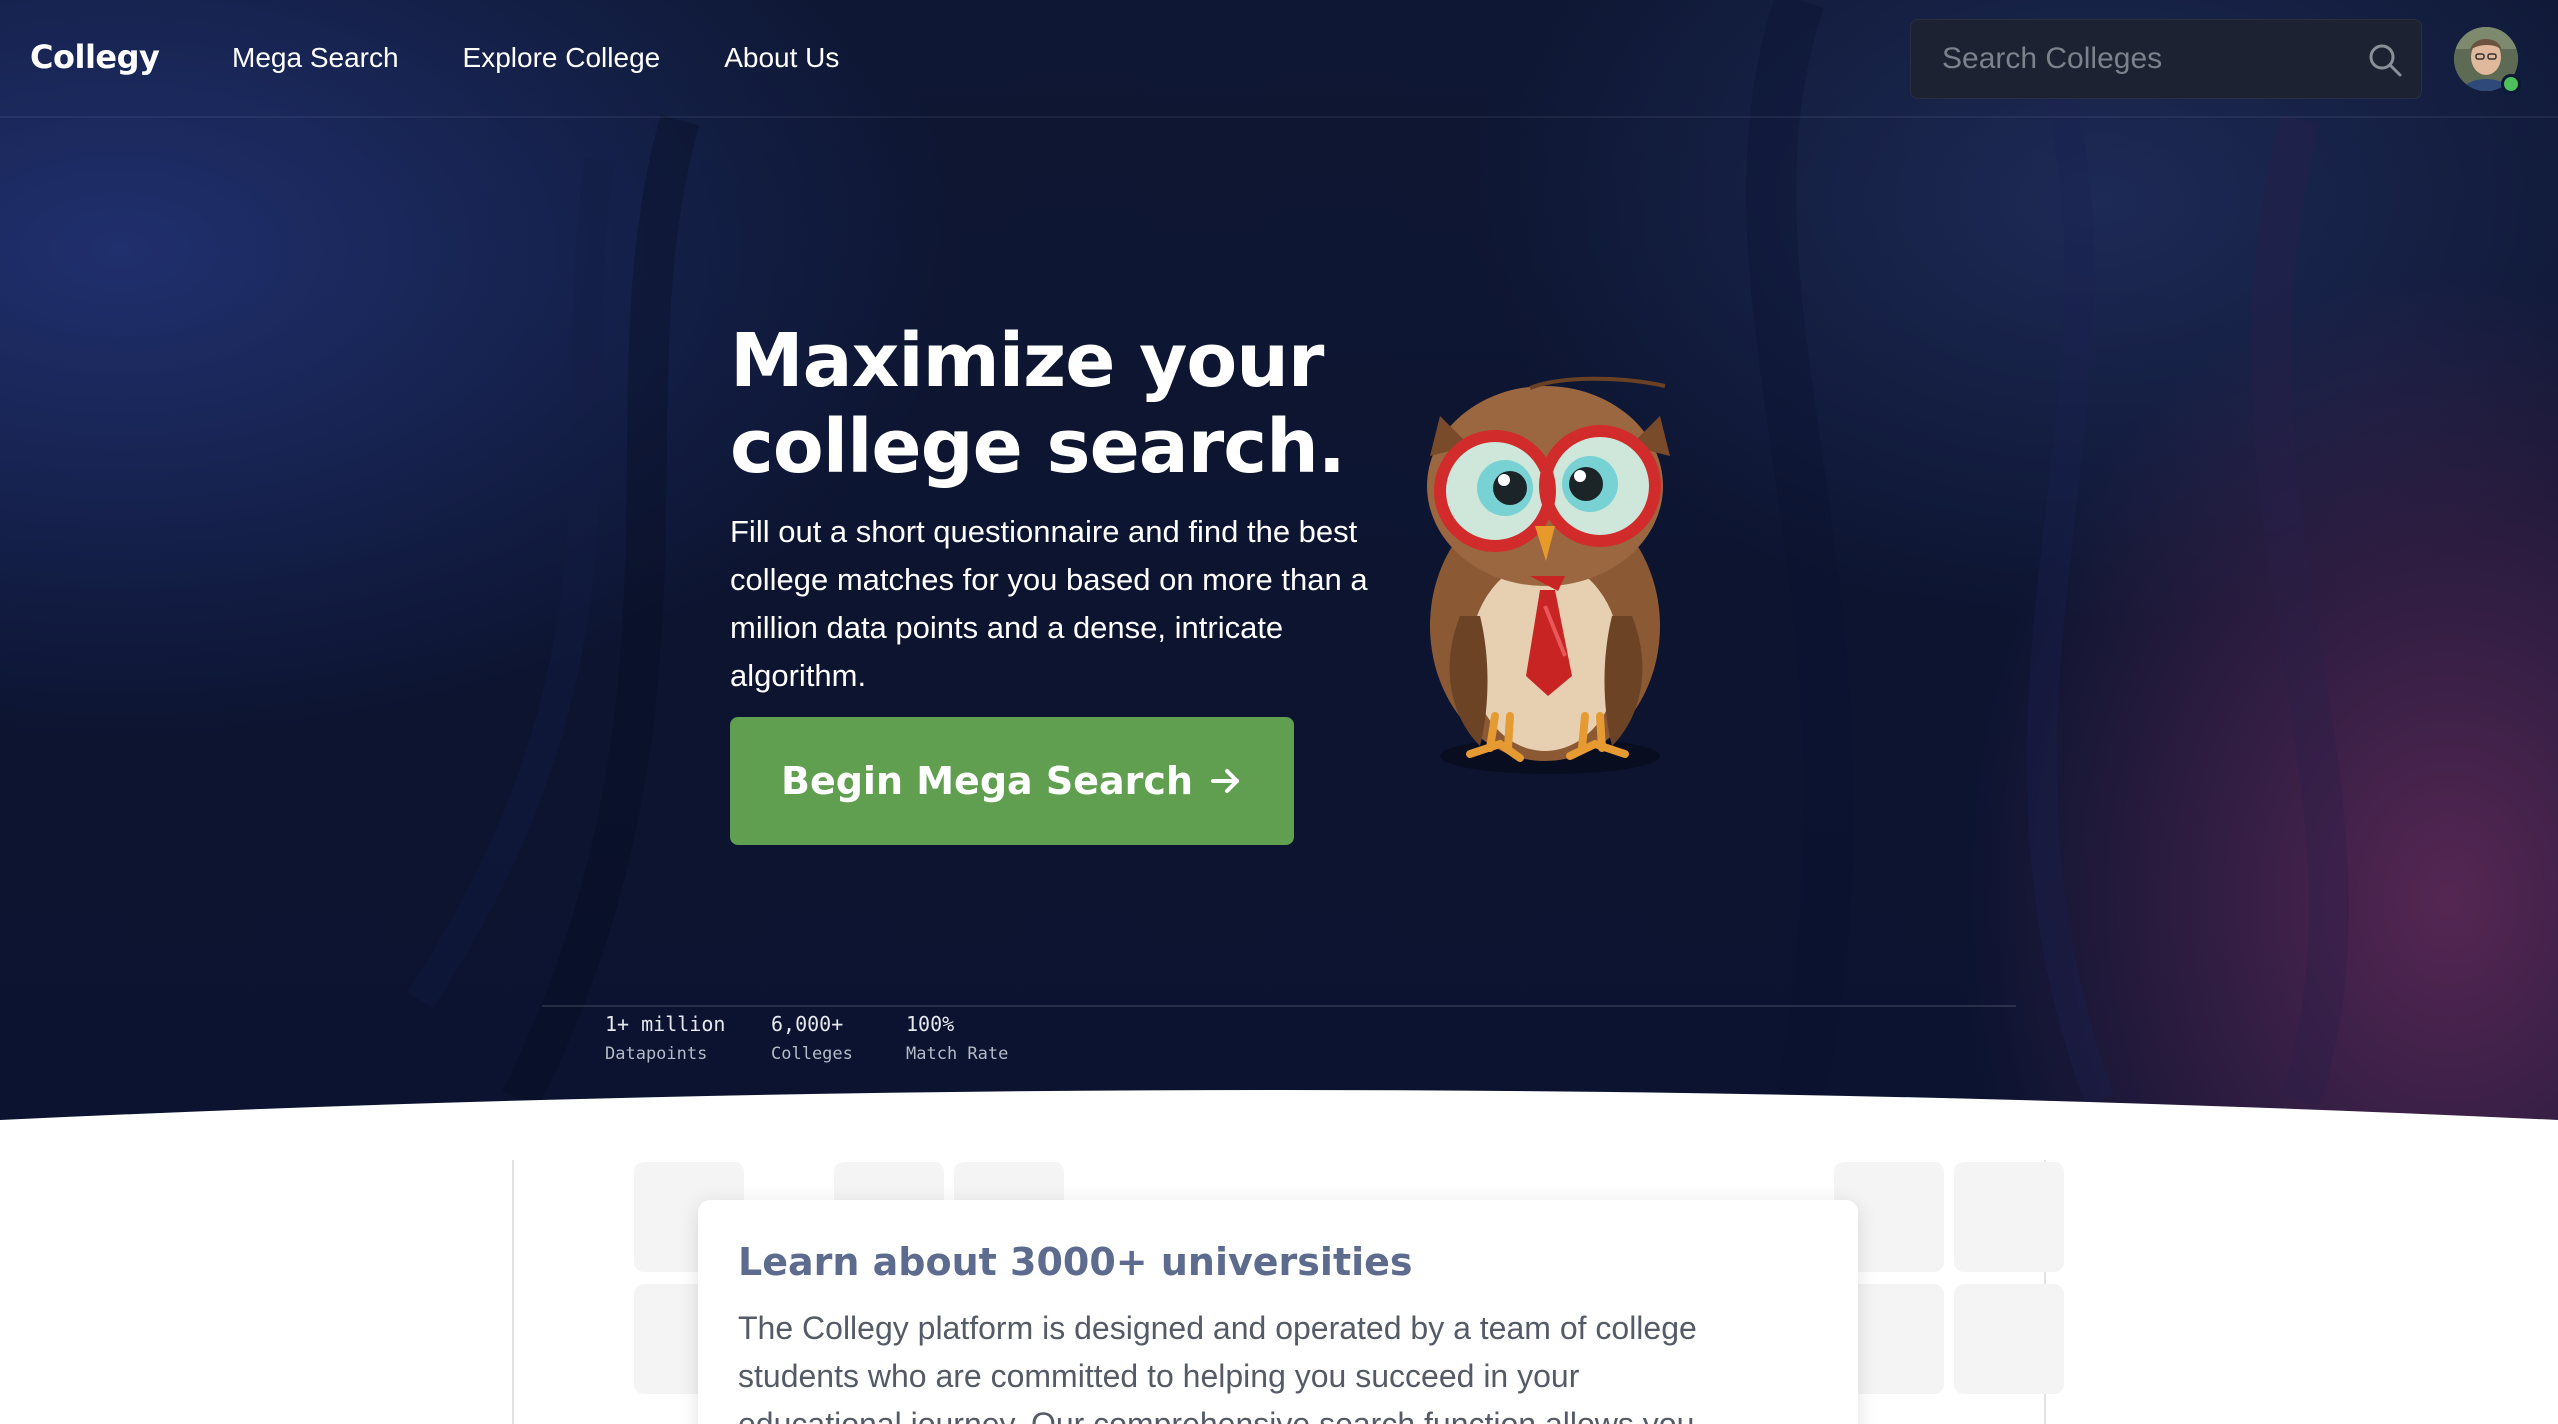  Describe the element at coordinates (1225, 781) in the screenshot. I see `arrow-right-icon` at that location.